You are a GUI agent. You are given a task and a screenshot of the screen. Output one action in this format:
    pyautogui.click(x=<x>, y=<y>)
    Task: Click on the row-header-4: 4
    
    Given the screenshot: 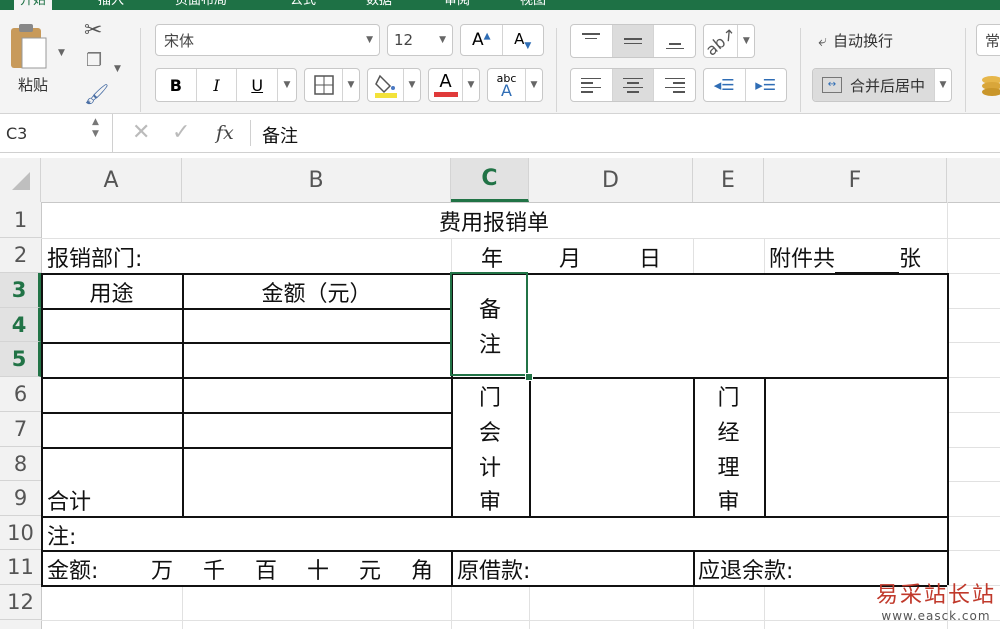 What is the action you would take?
    pyautogui.click(x=20, y=325)
    